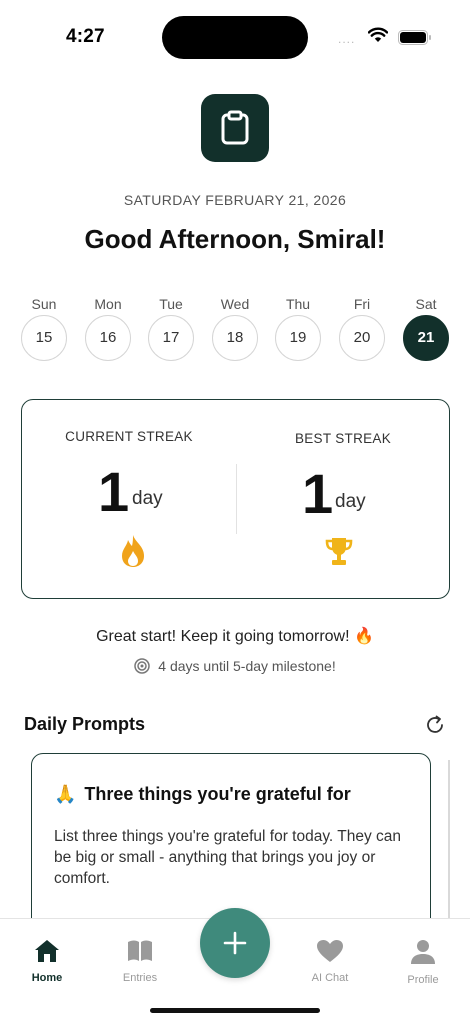 This screenshot has width=470, height=1024. I want to click on tab-home: Home, so click(47, 961).